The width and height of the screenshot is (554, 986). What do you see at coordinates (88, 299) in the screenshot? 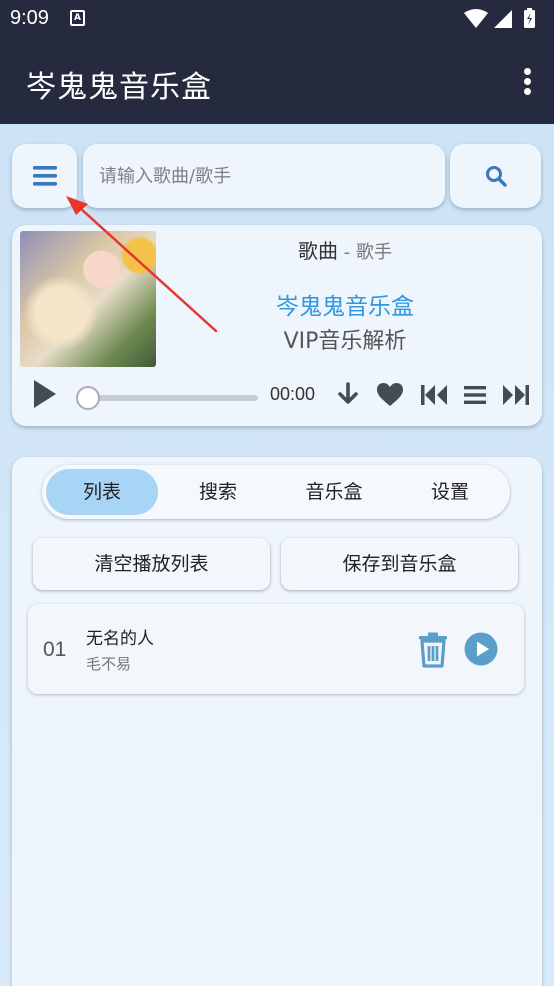
I see `album-cover` at bounding box center [88, 299].